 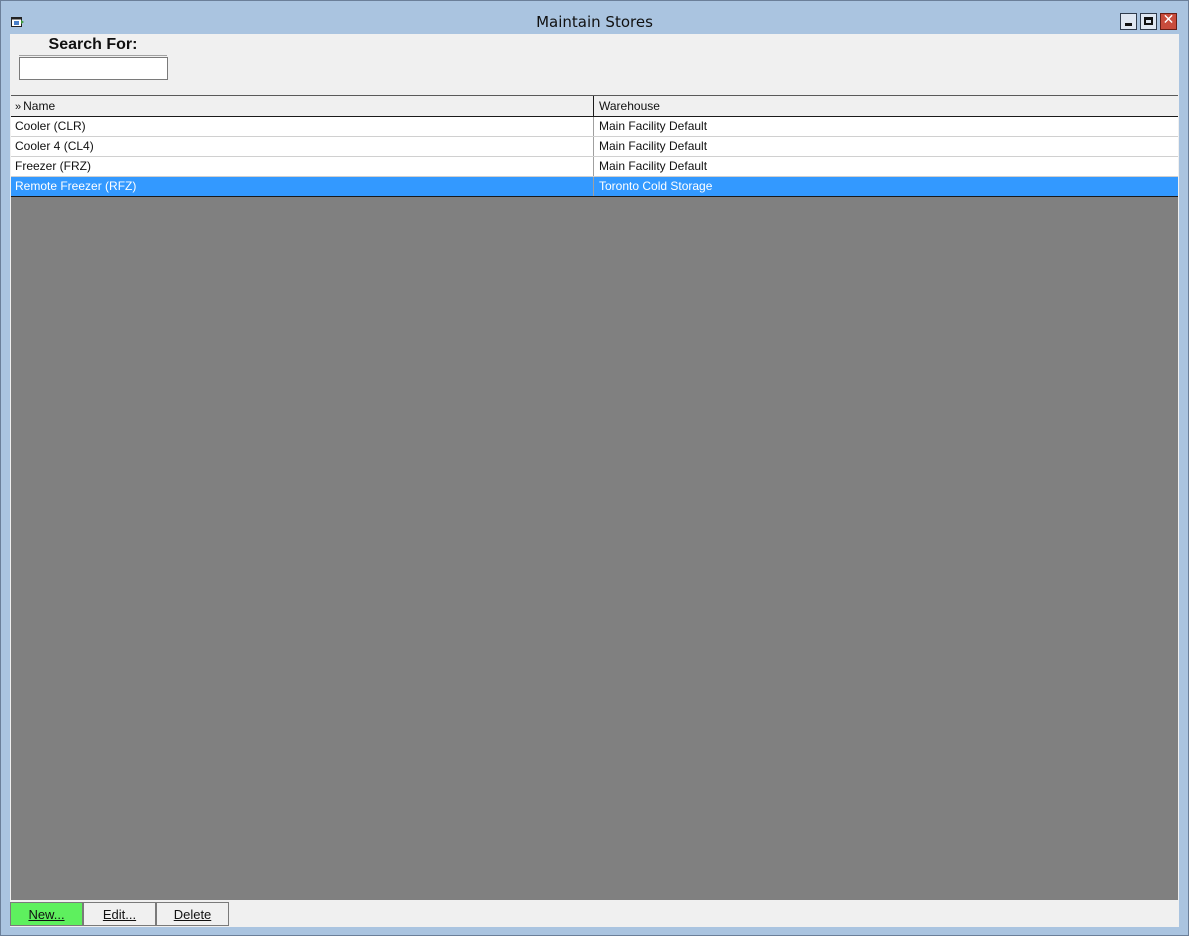 I want to click on table-row: Freezer (FRZ) Main Facility Default, so click(x=594, y=167).